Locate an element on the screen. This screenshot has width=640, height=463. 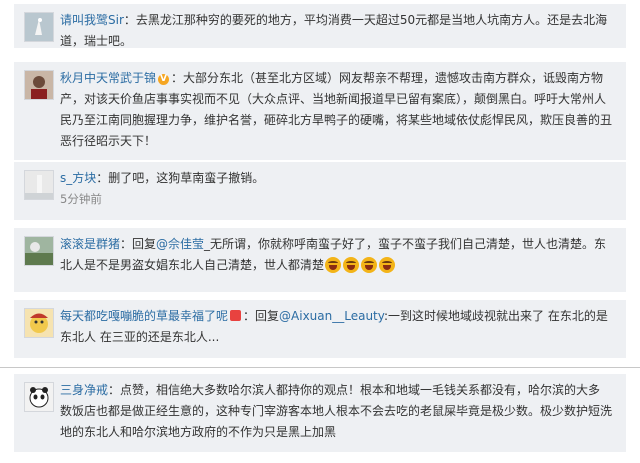
comment-author: 每天都吃嘎嘣脆的草最幸福了呢 is located at coordinates (144, 316).